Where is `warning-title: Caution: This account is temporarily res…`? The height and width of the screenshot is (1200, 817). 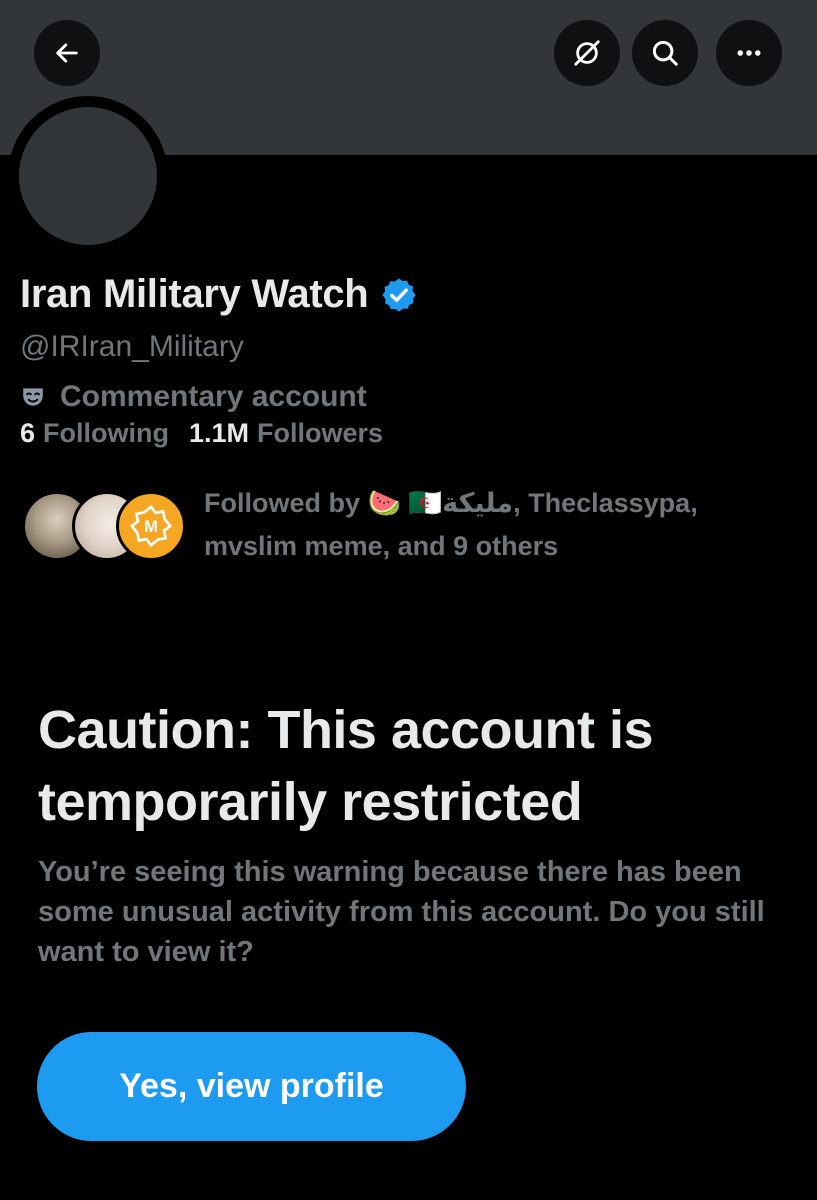 warning-title: Caution: This account is temporarily res… is located at coordinates (346, 766).